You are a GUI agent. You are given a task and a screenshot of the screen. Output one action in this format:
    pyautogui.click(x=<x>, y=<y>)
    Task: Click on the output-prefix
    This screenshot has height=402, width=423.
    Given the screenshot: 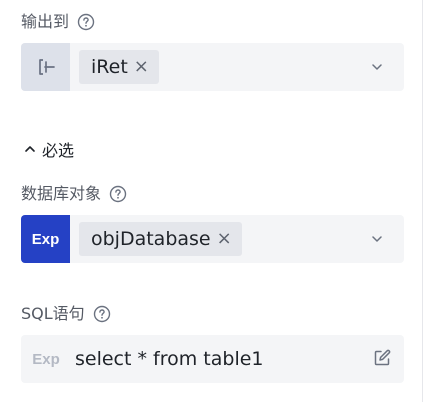 What is the action you would take?
    pyautogui.click(x=45, y=67)
    